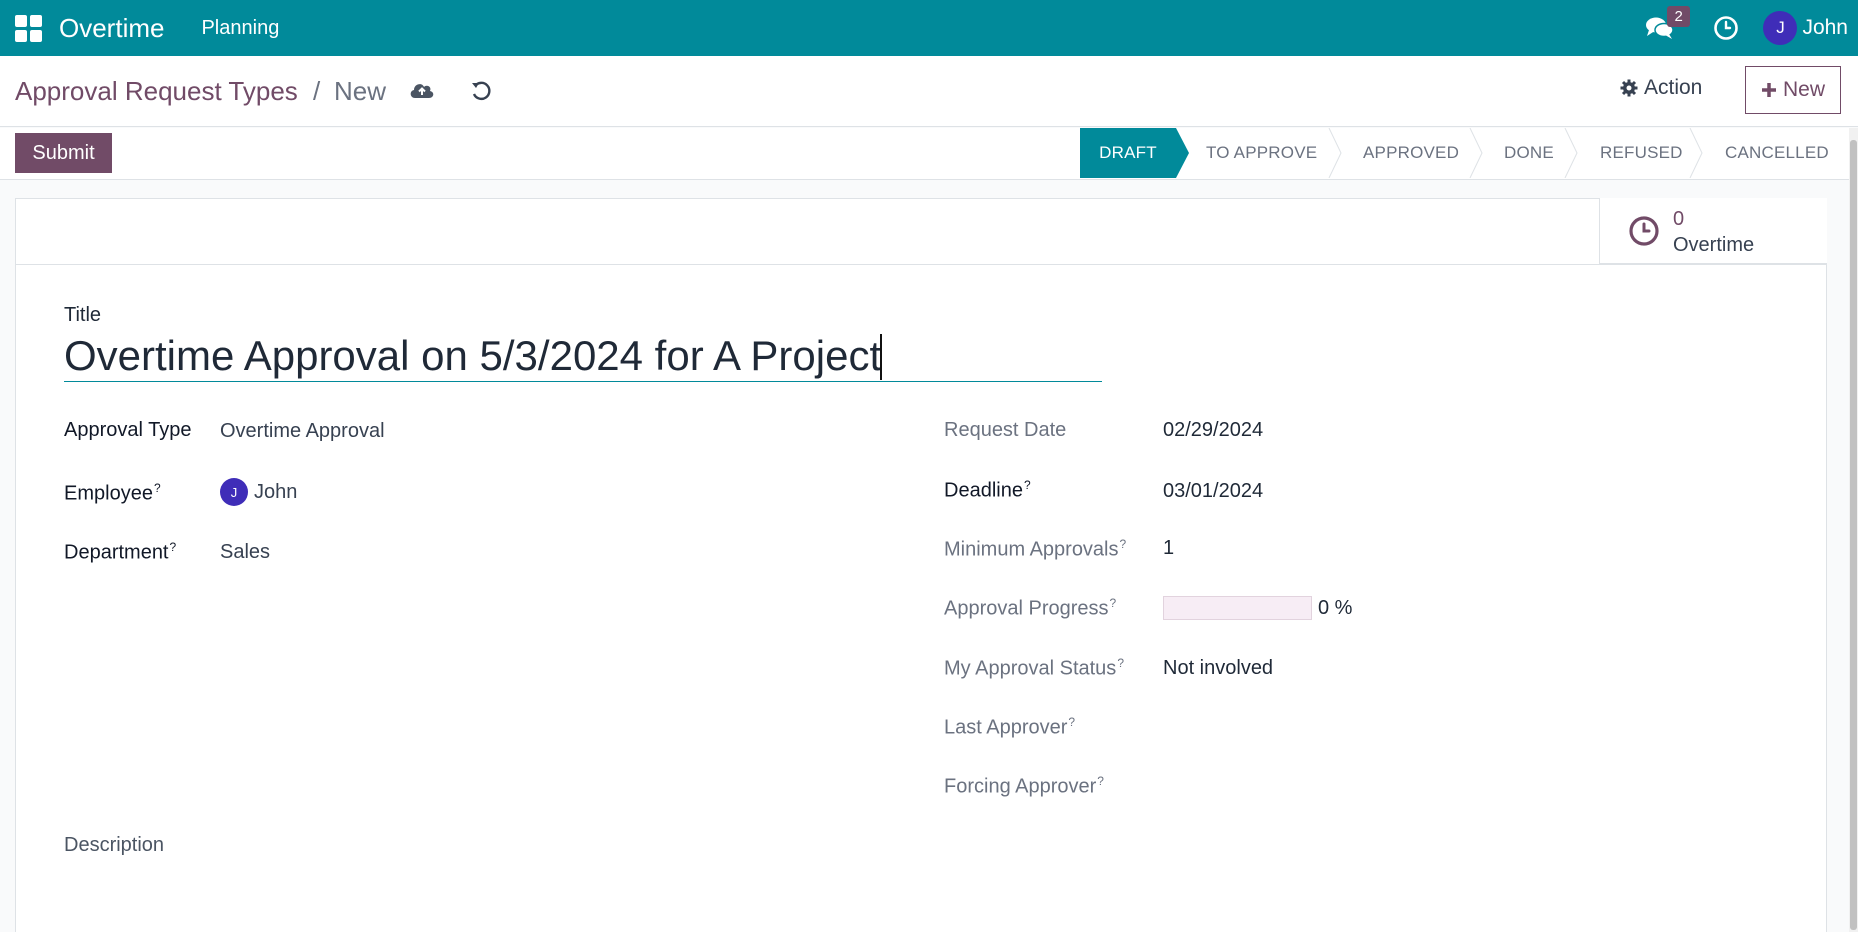 Image resolution: width=1858 pixels, height=932 pixels. Describe the element at coordinates (1237, 608) in the screenshot. I see `approval-progress-bar` at that location.